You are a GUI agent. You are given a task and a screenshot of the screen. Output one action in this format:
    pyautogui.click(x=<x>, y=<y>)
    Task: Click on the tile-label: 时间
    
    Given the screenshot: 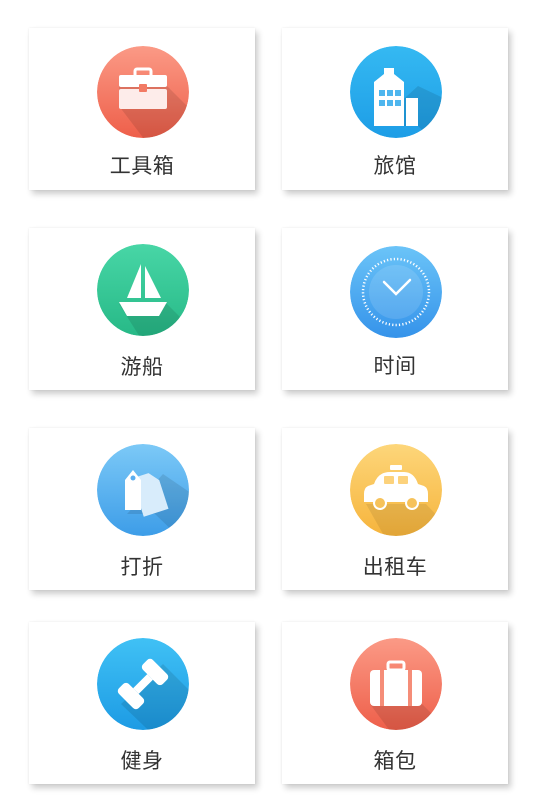 What is the action you would take?
    pyautogui.click(x=395, y=366)
    